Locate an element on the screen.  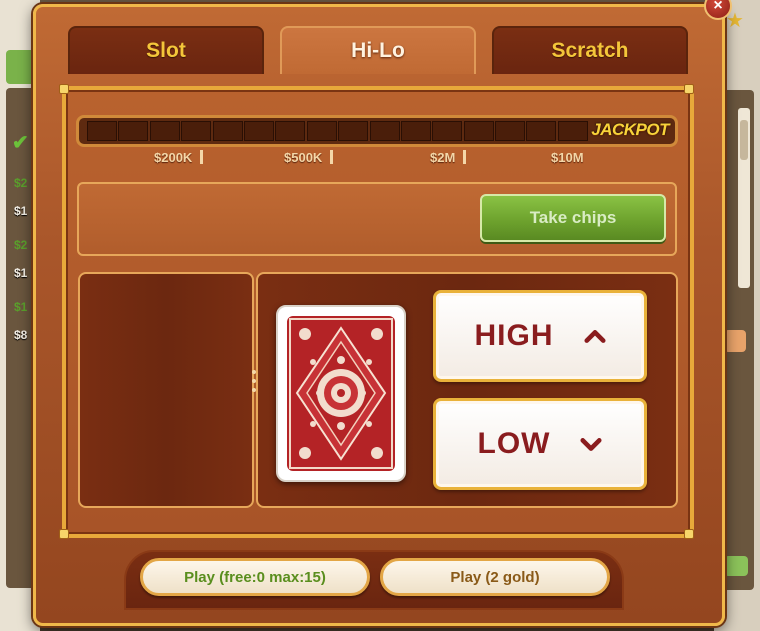
play-free-label: Play (free:0 max:15) is located at coordinates (255, 577).